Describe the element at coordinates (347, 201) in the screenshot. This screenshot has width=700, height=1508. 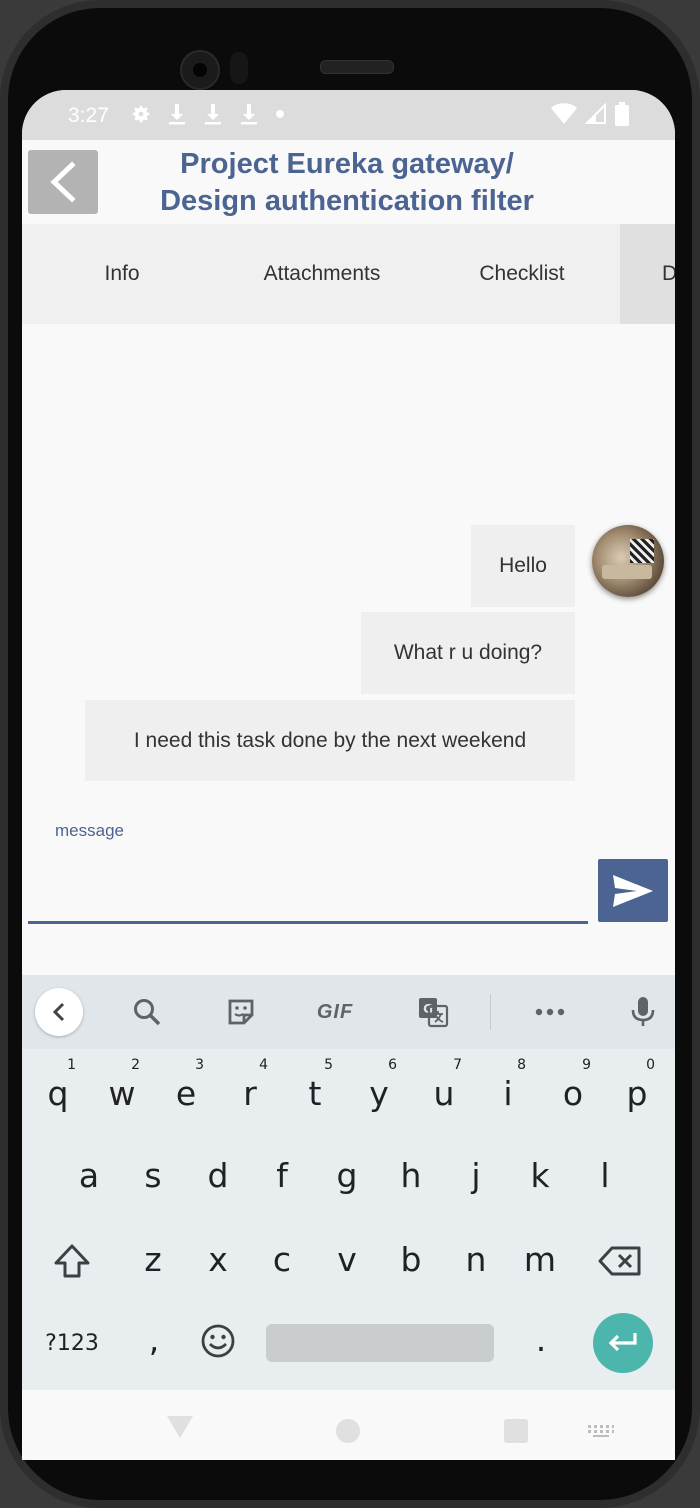
I see `page-title-line2: Design authentication filter` at that location.